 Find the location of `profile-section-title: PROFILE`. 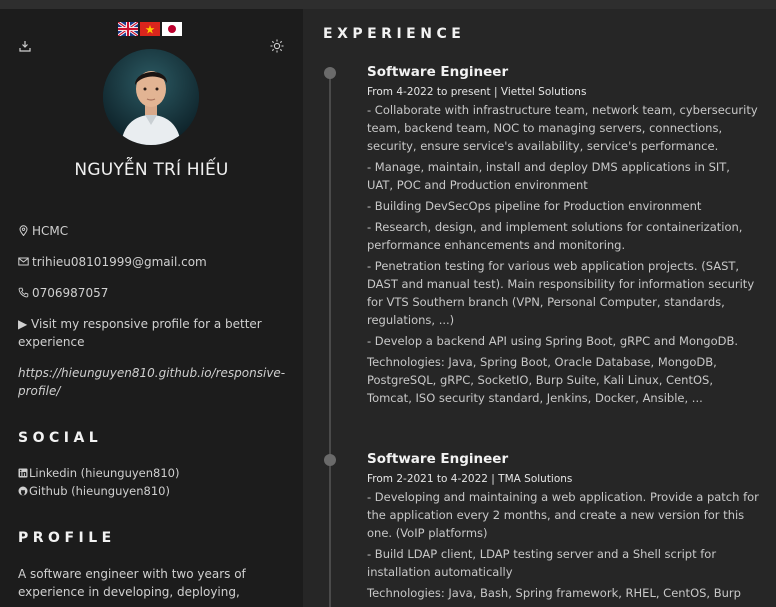

profile-section-title: PROFILE is located at coordinates (67, 538).